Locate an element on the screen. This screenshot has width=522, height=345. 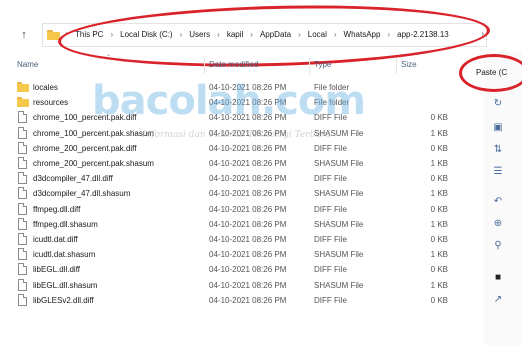
file-row: locales 04-10-2021 08:26 PM File folder is located at coordinates (240, 87).